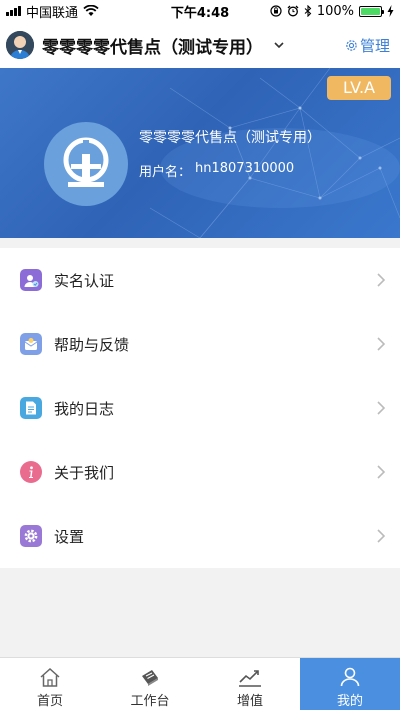  What do you see at coordinates (31, 280) in the screenshot?
I see `id-verify-icon` at bounding box center [31, 280].